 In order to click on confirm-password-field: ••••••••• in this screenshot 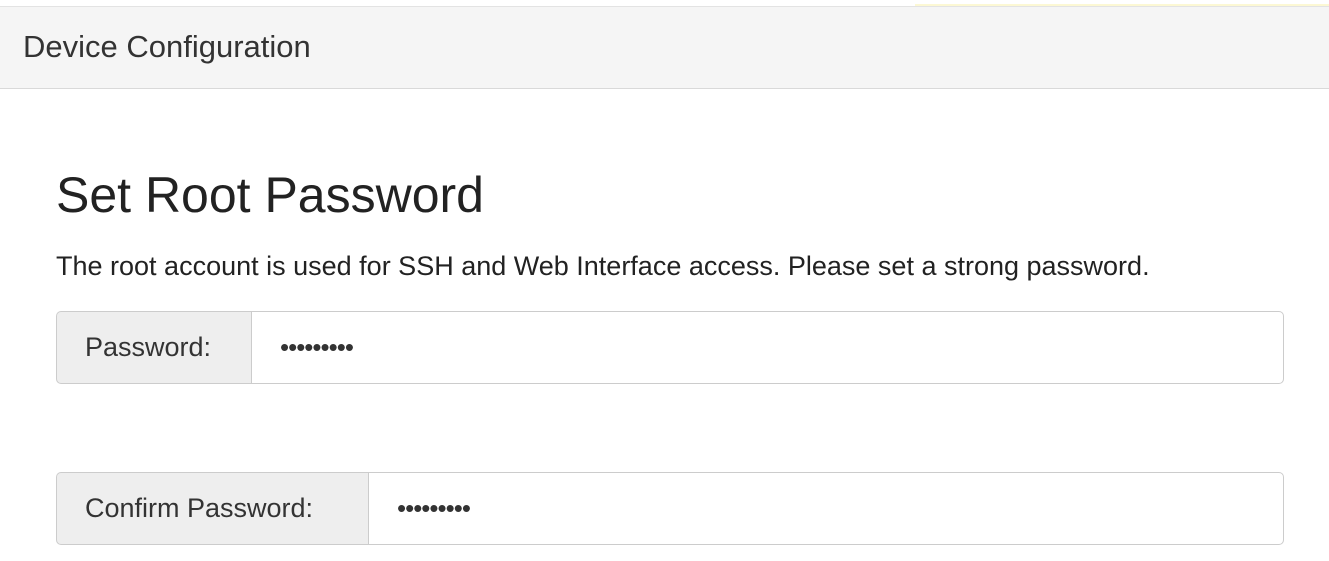, I will do `click(826, 508)`.